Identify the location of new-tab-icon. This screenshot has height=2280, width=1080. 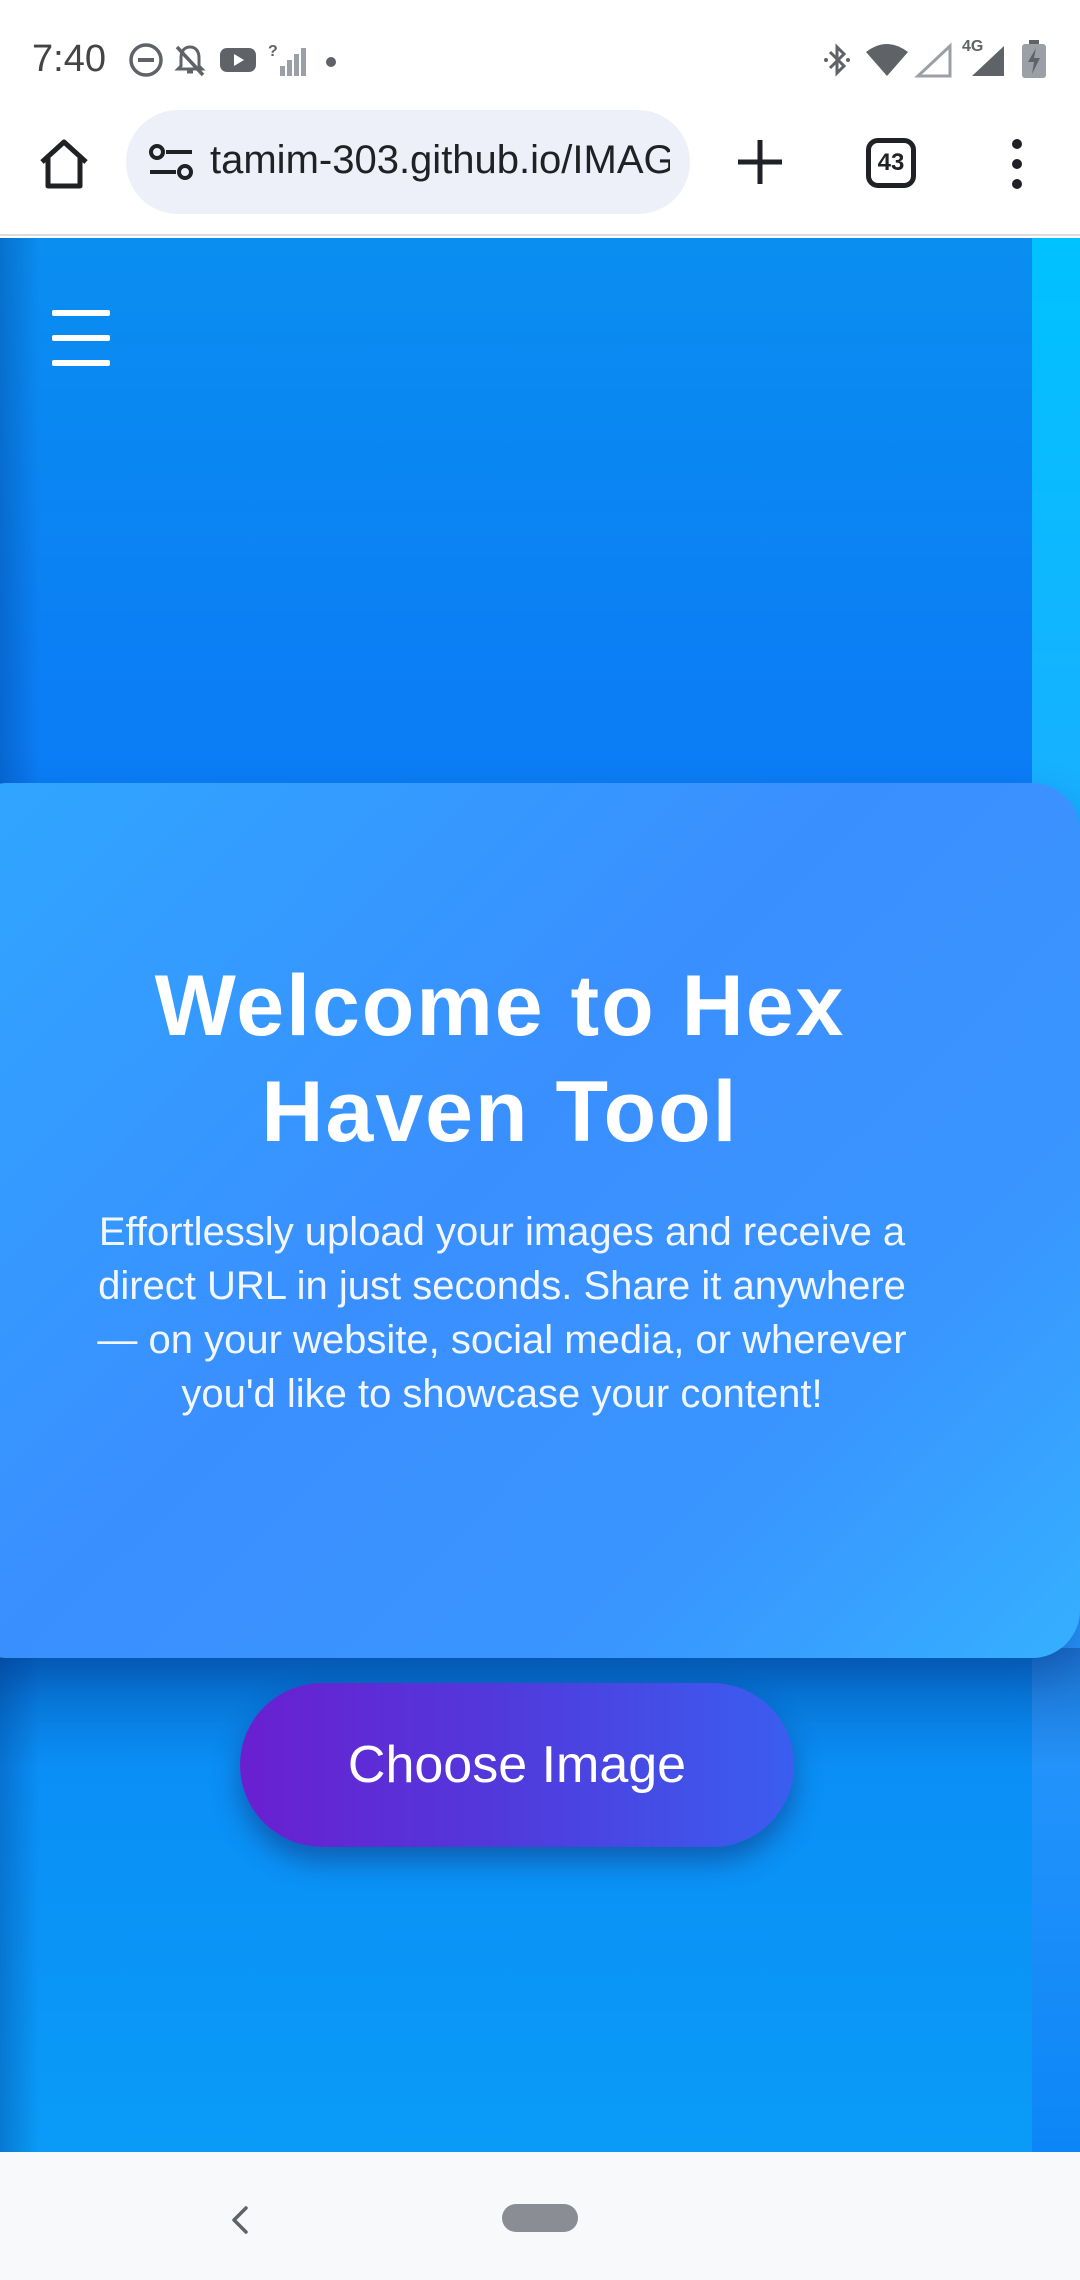
(760, 162).